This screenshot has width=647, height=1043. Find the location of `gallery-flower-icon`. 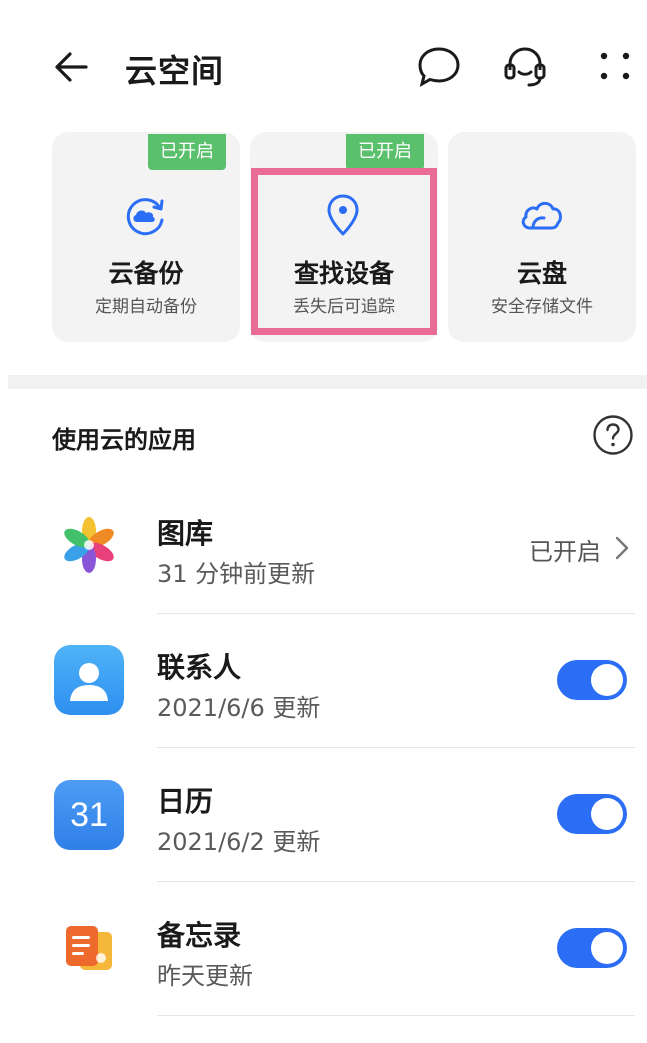

gallery-flower-icon is located at coordinates (89, 545).